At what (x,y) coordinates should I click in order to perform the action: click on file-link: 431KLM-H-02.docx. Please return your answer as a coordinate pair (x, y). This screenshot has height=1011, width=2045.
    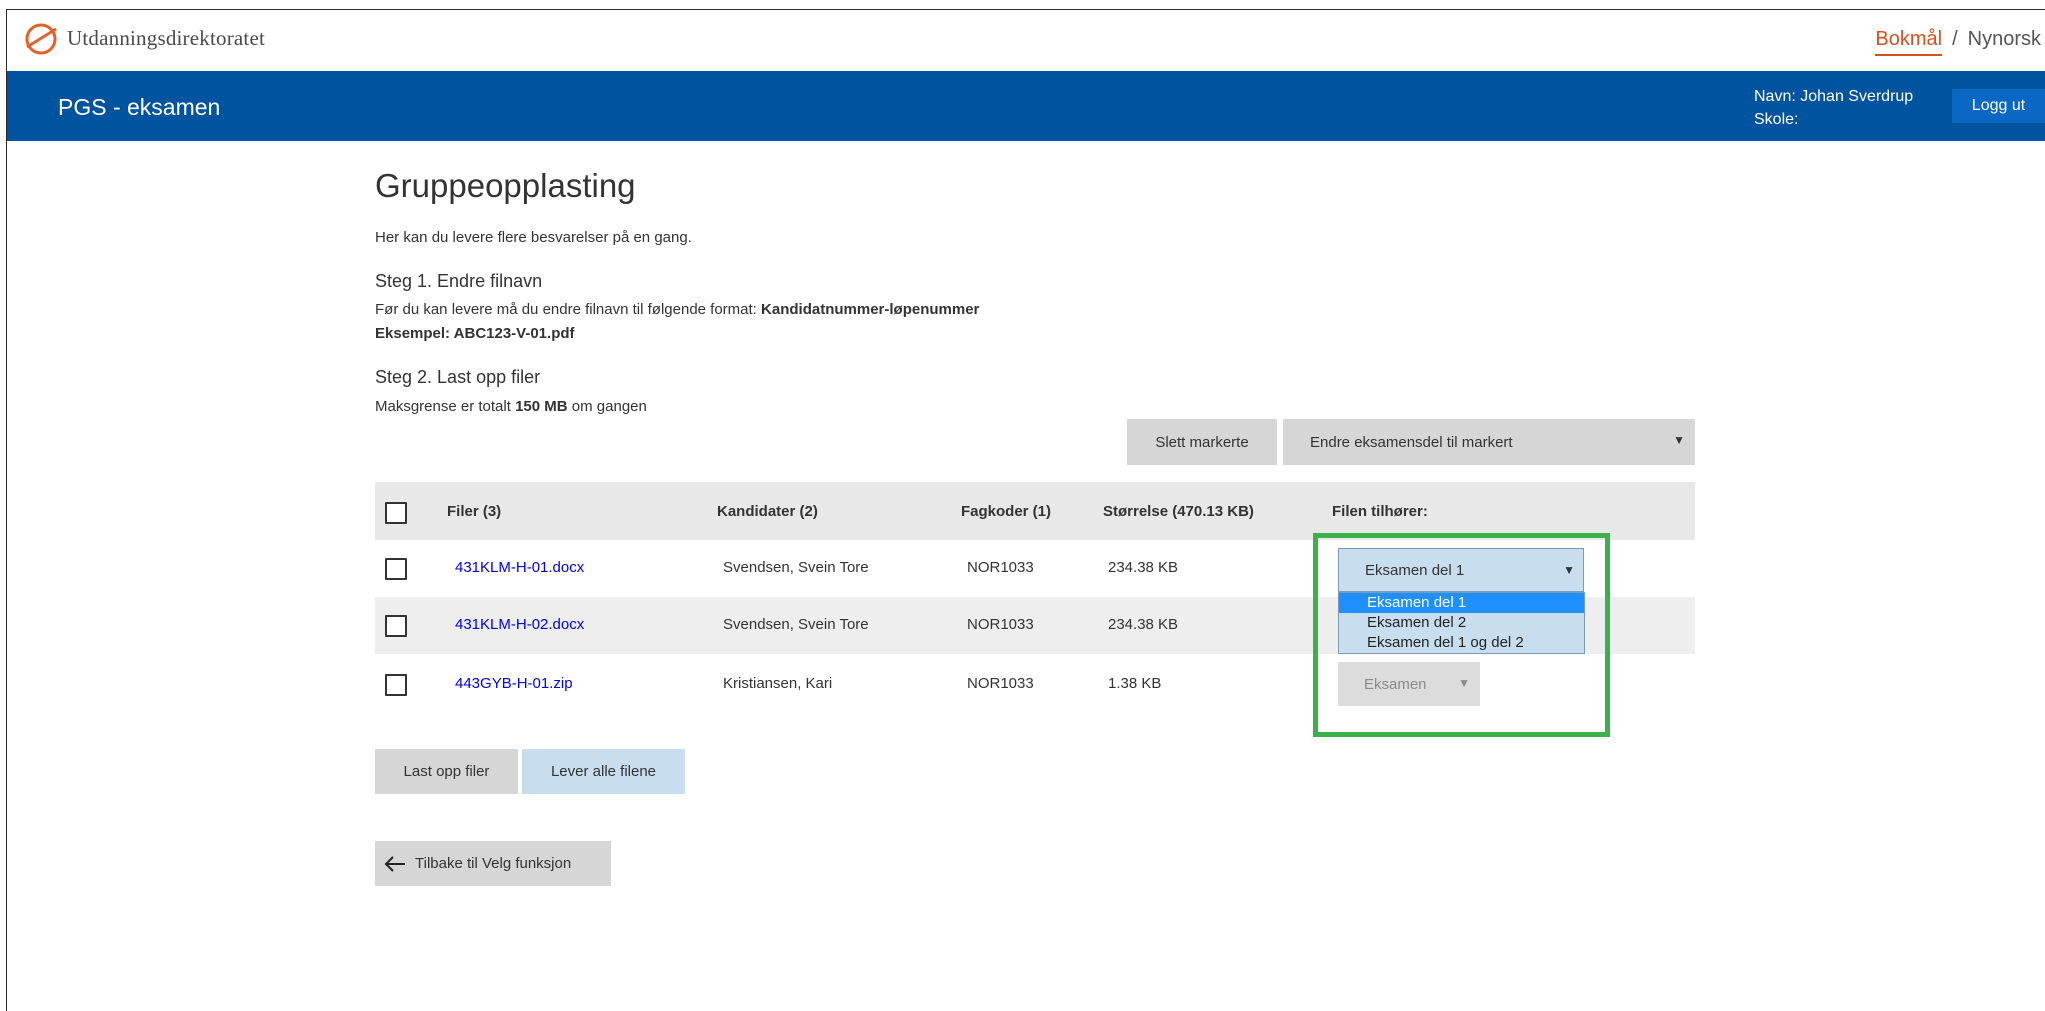
    Looking at the image, I should click on (519, 624).